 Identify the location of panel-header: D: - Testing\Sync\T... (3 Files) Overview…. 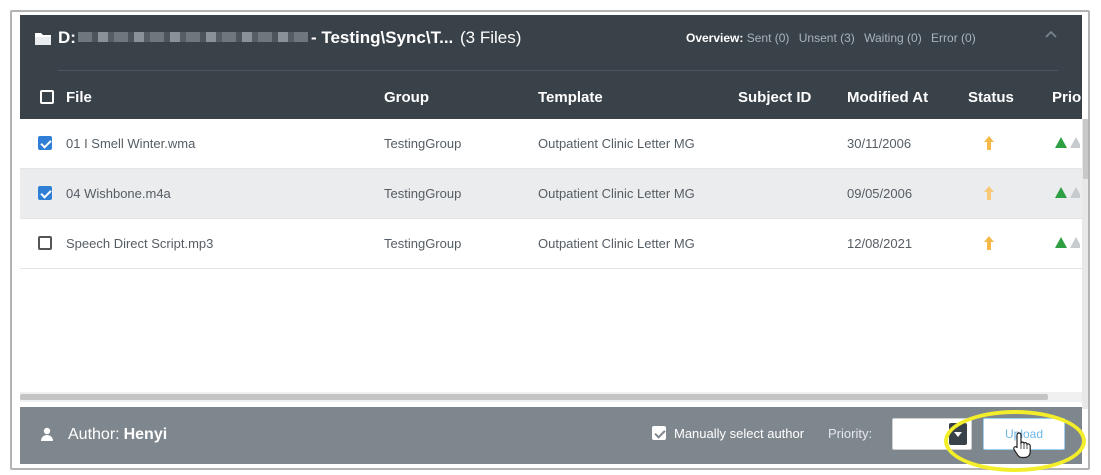
(551, 45).